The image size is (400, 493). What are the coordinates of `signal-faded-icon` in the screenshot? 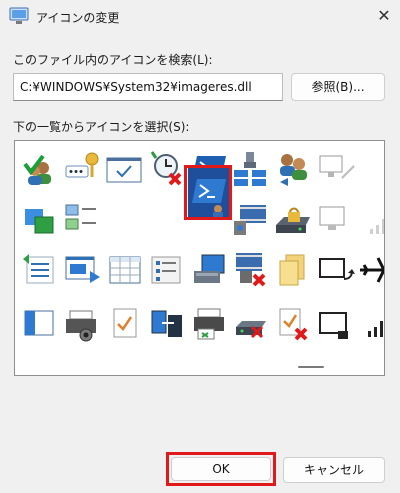 It's located at (370, 220).